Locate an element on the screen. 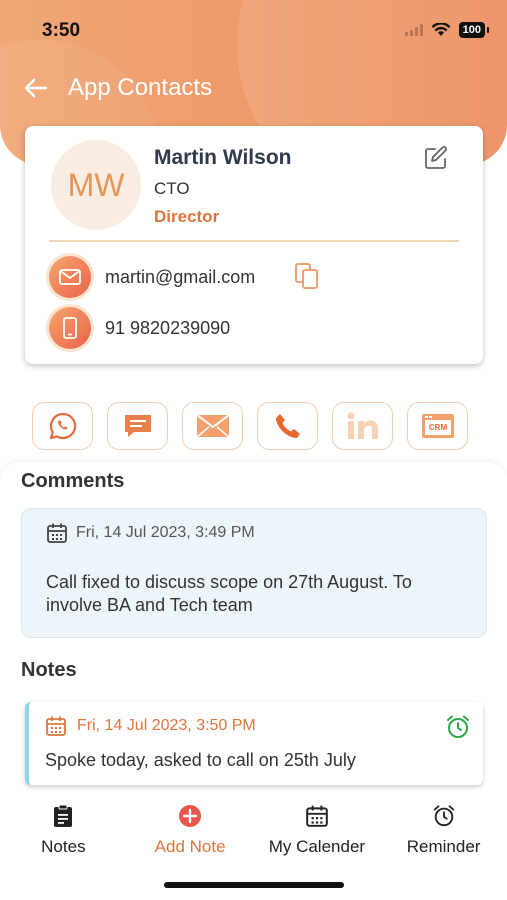 The width and height of the screenshot is (507, 900). phone-row: 91 9820239090 is located at coordinates (139, 328).